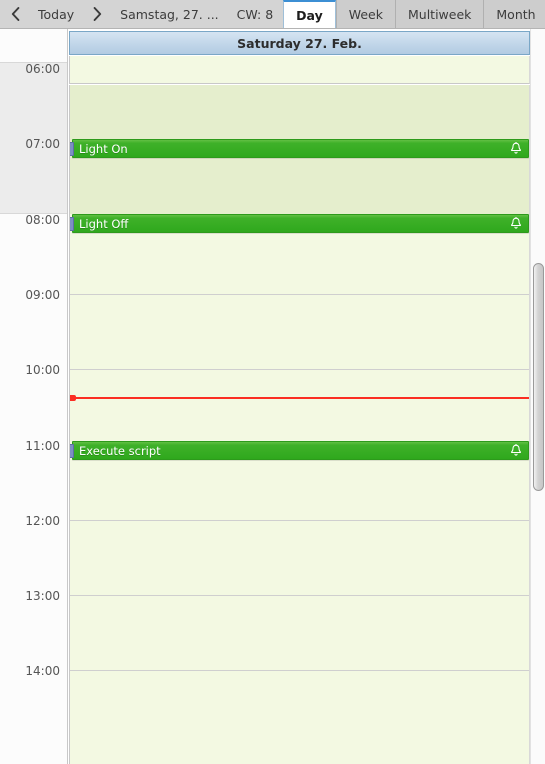 Image resolution: width=545 pixels, height=764 pixels. Describe the element at coordinates (42, 596) in the screenshot. I see `hour-label: 13:00` at that location.